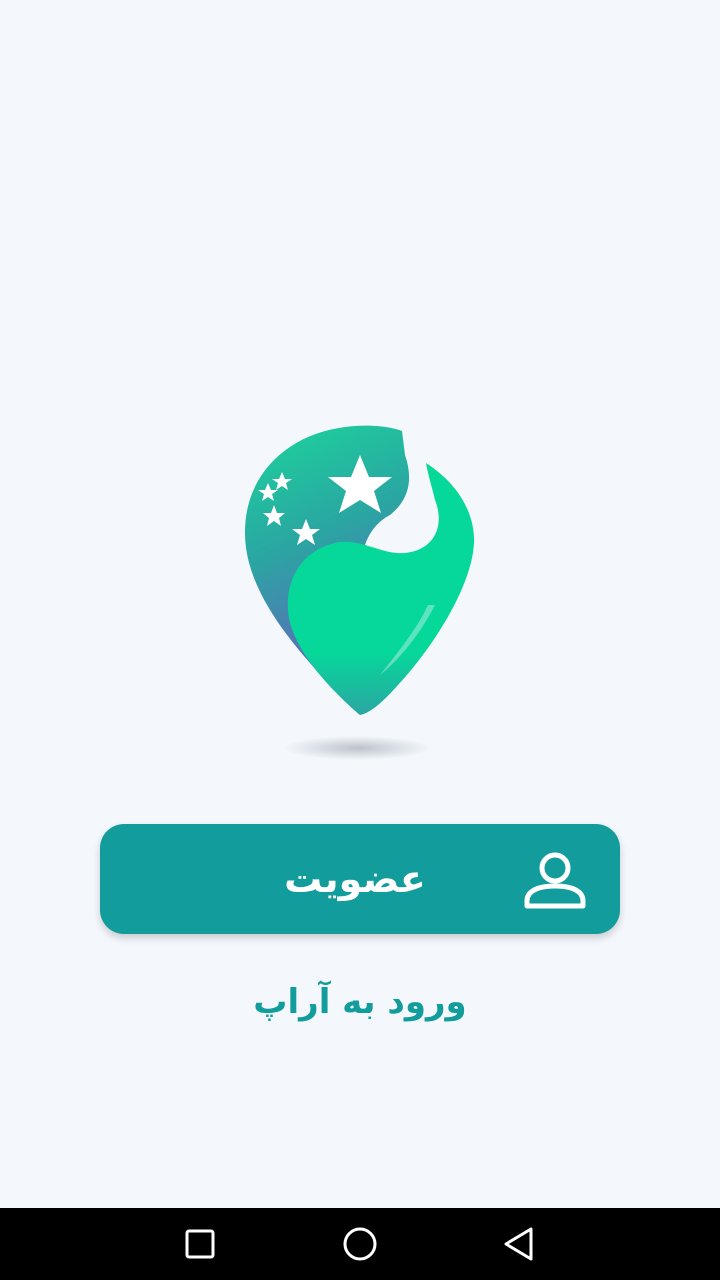 This screenshot has width=720, height=1280. What do you see at coordinates (555, 880) in the screenshot?
I see `user-icon` at bounding box center [555, 880].